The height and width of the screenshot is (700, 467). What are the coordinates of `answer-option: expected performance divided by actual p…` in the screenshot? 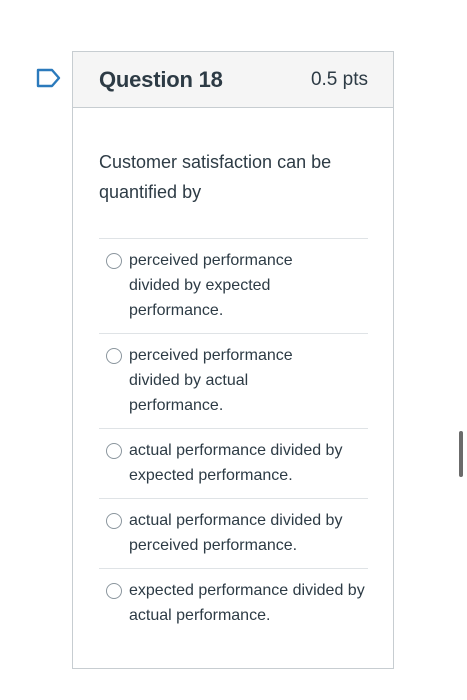 It's located at (233, 603).